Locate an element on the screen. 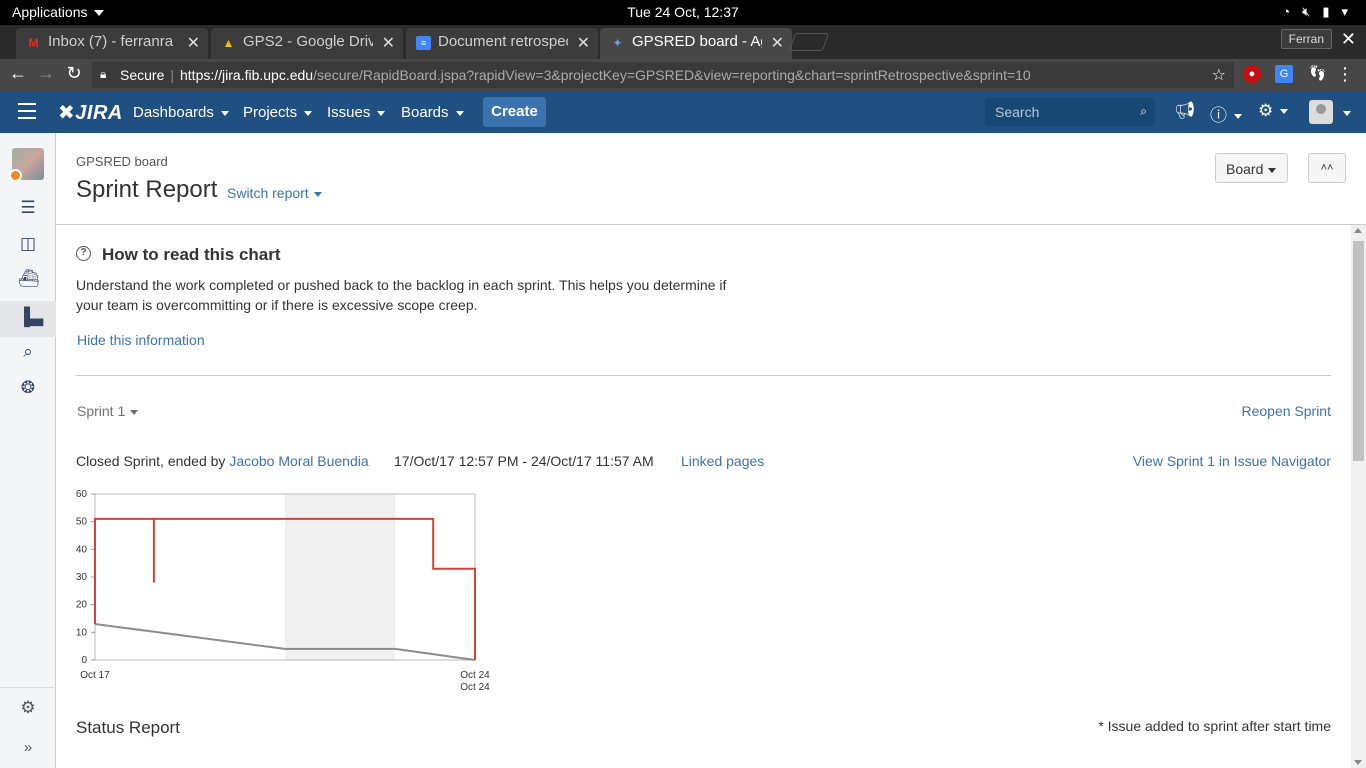 This screenshot has height=768, width=1366. system-tray: ◔ 🔇︎ ▮ ▾ is located at coordinates (1315, 12).